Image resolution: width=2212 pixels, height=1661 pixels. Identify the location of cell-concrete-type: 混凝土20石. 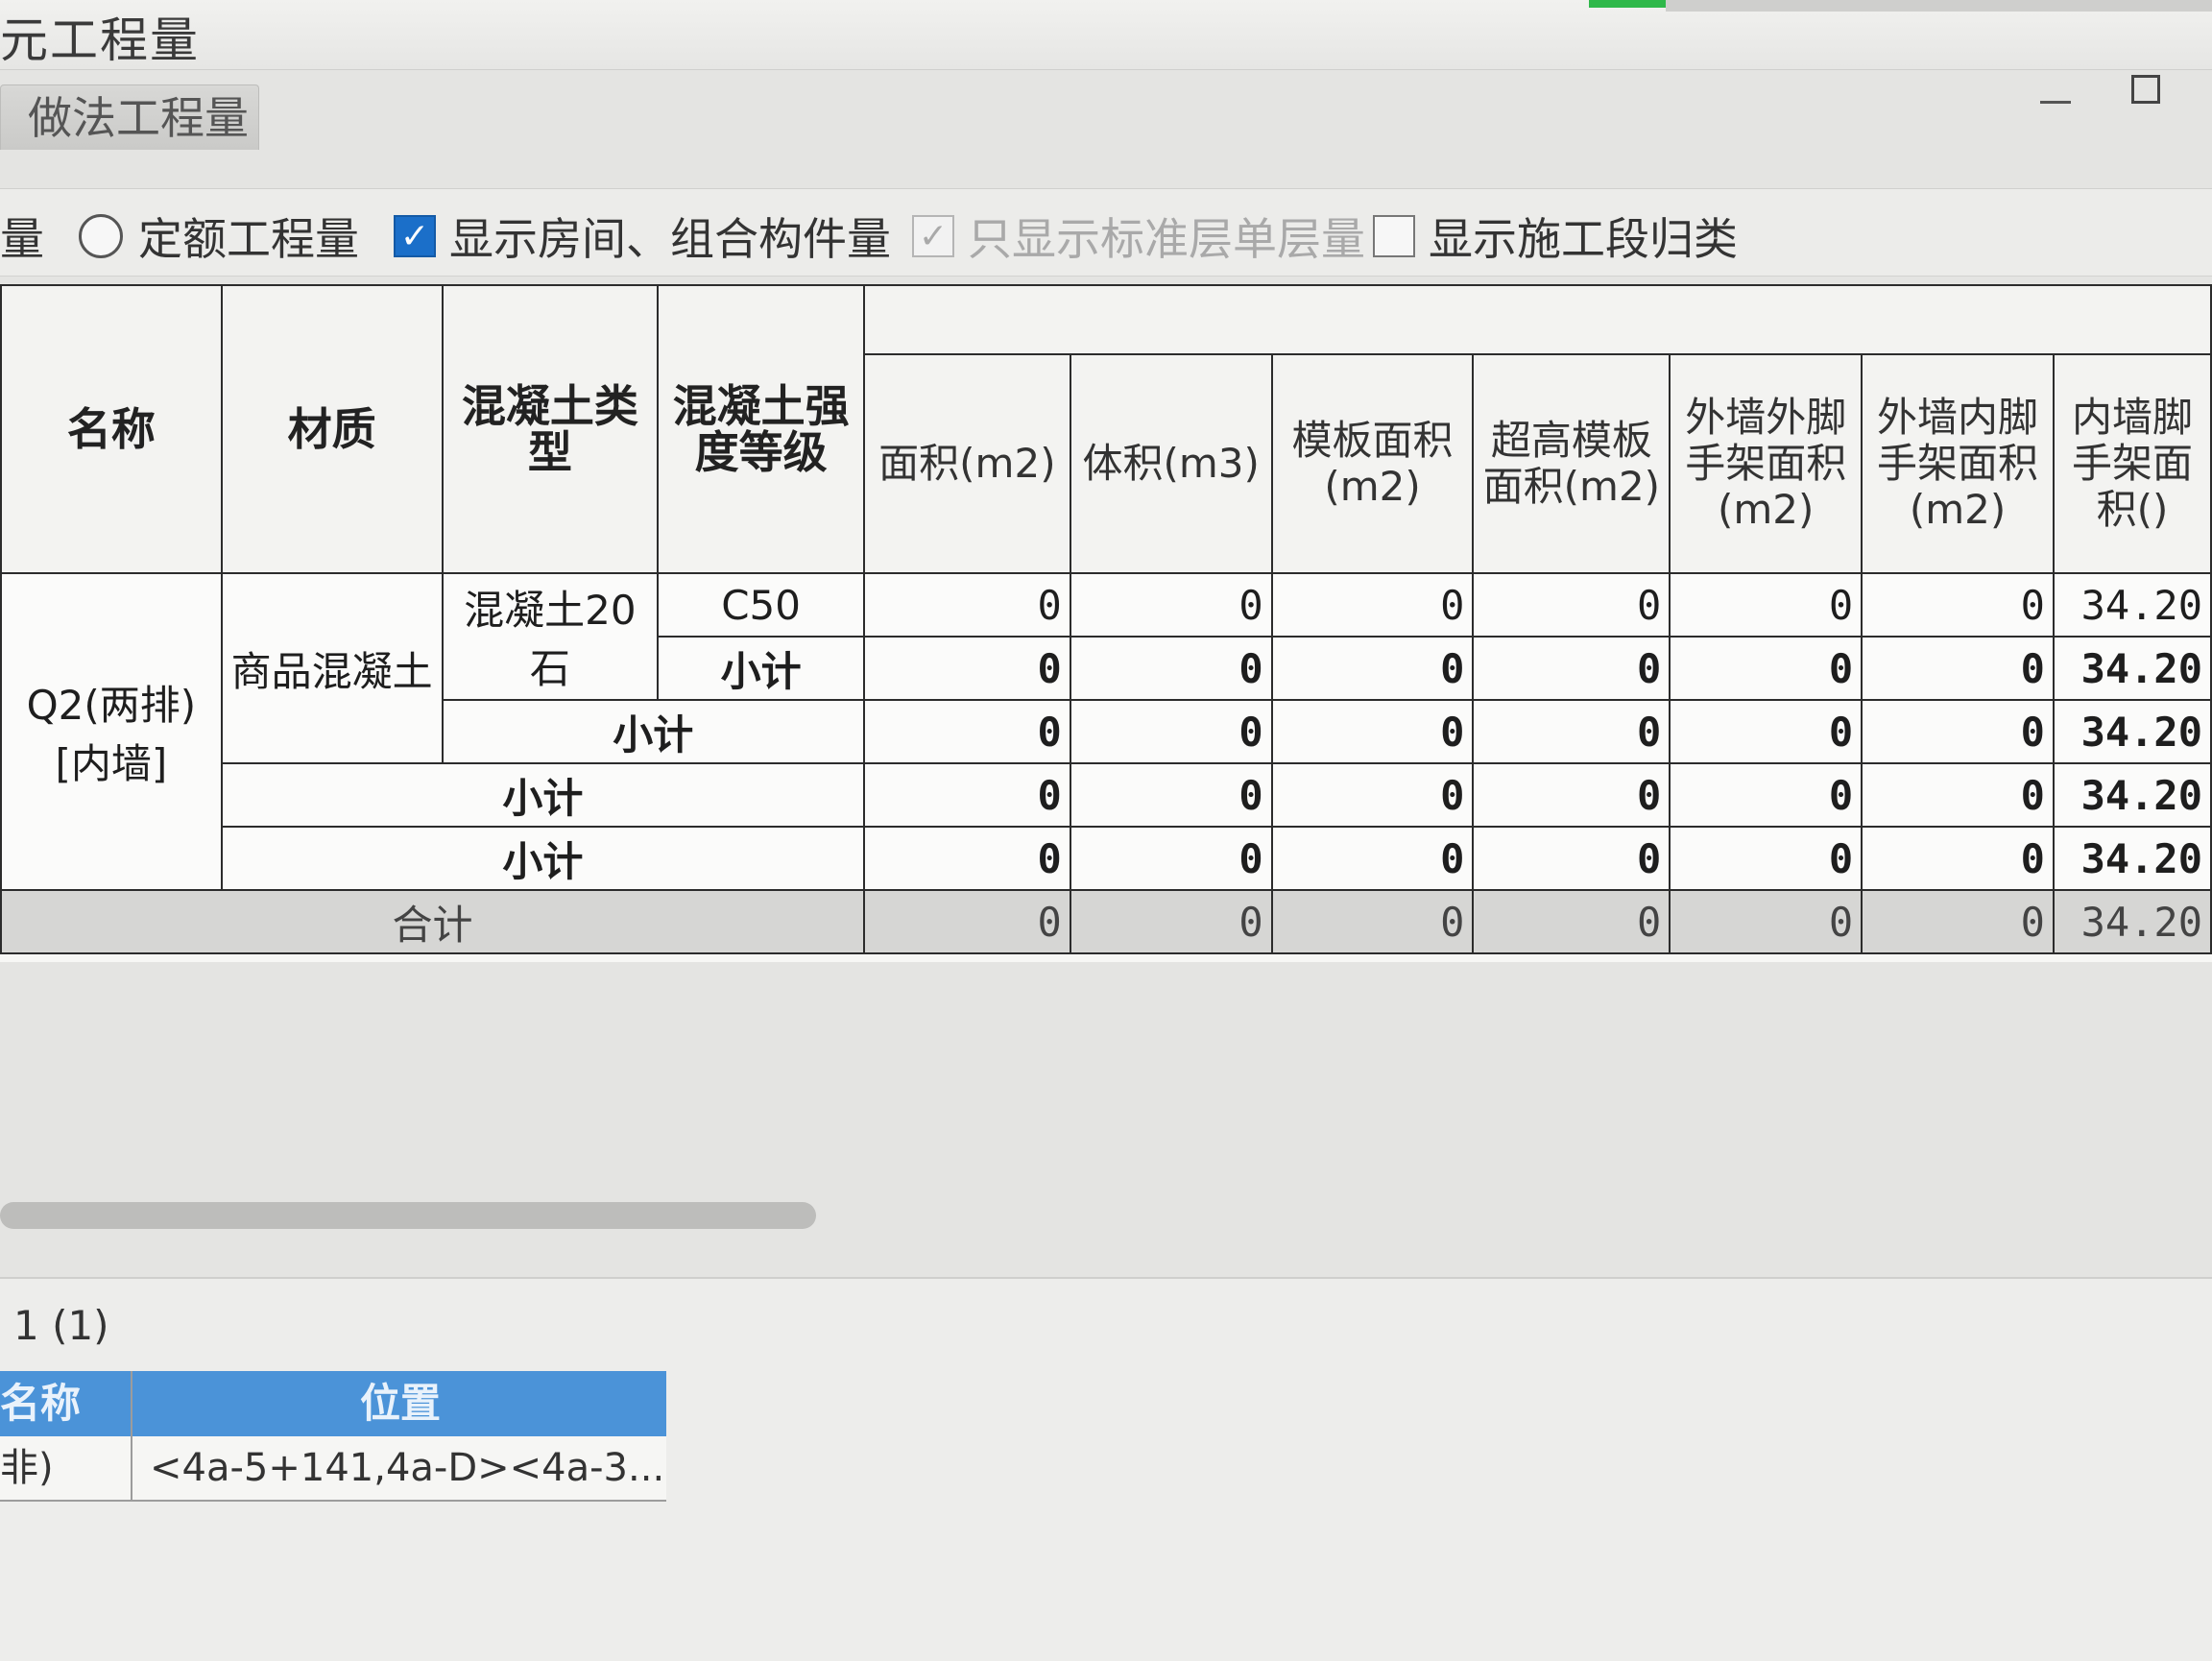
(551, 636).